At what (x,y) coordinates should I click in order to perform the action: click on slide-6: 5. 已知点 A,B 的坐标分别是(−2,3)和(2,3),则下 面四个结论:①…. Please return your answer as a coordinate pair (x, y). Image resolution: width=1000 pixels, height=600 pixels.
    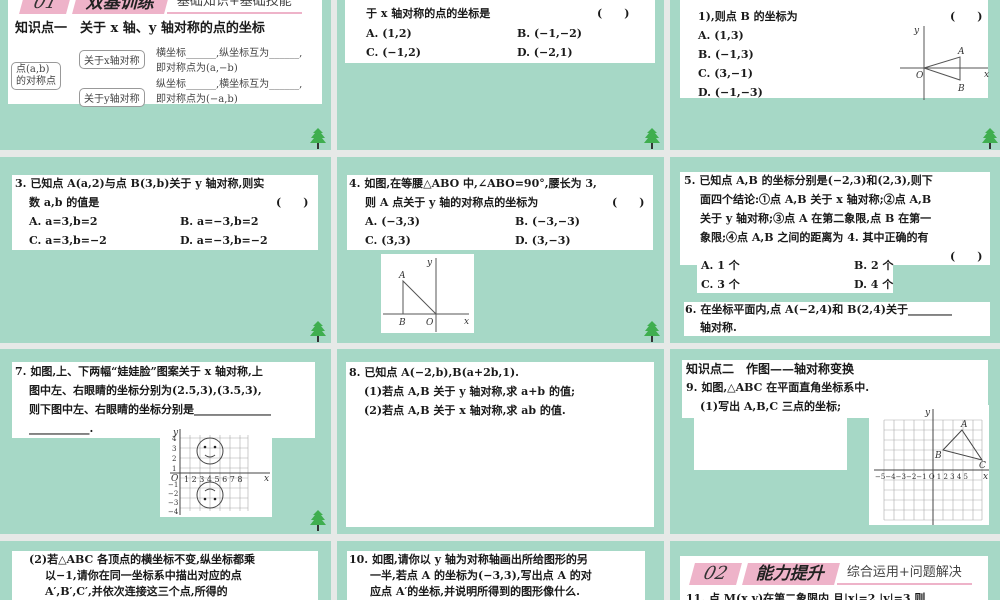
    Looking at the image, I should click on (835, 250).